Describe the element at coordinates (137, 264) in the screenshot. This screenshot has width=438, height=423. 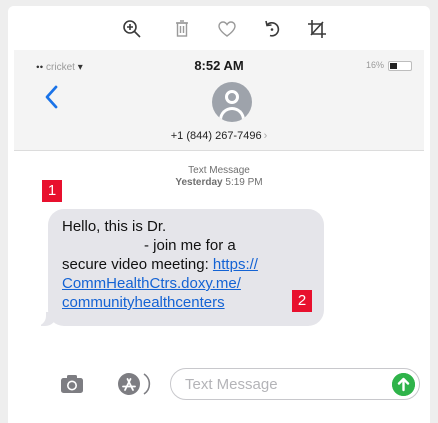
I see `message-line-3-text: secure video meeting:` at that location.